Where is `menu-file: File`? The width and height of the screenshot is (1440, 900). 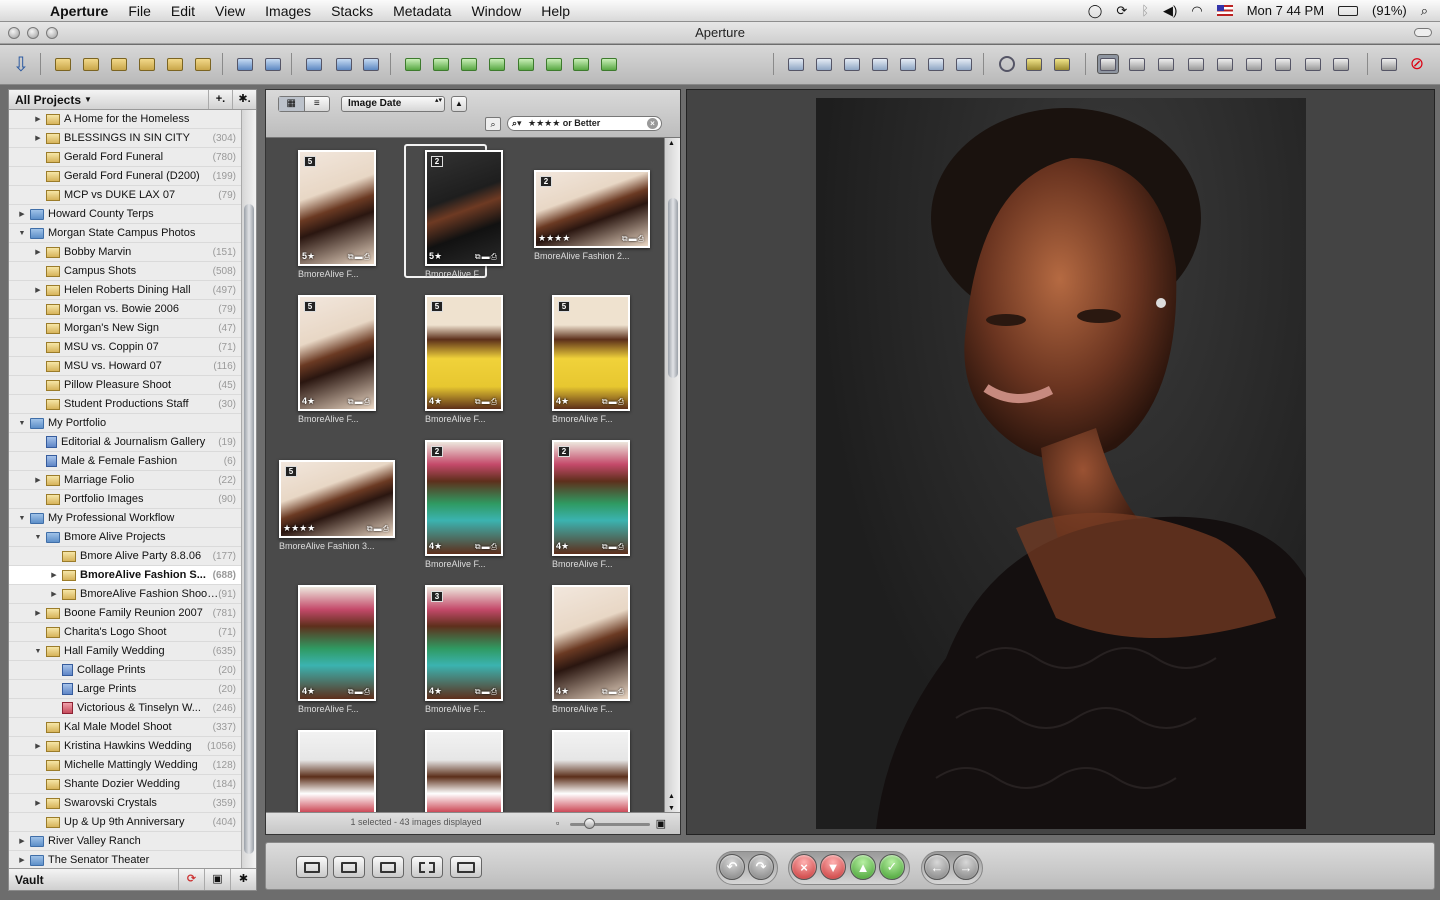 menu-file: File is located at coordinates (139, 11).